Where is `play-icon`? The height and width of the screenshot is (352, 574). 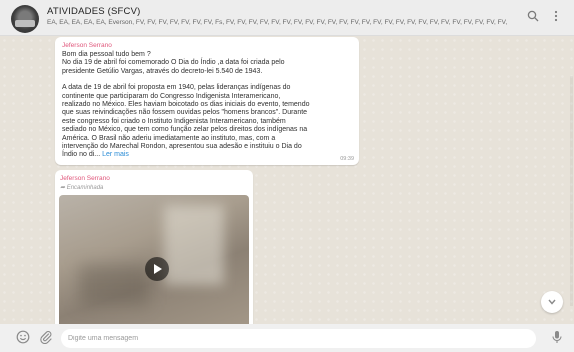
play-icon is located at coordinates (157, 269).